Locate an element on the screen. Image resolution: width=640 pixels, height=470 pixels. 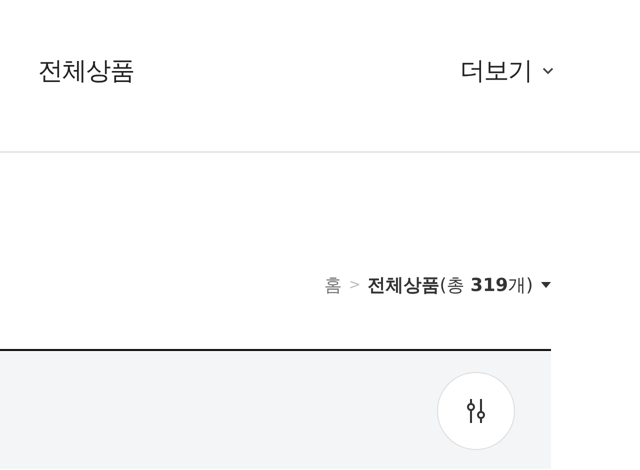
category-dropdown: 전체상품(총 319개) is located at coordinates (459, 285).